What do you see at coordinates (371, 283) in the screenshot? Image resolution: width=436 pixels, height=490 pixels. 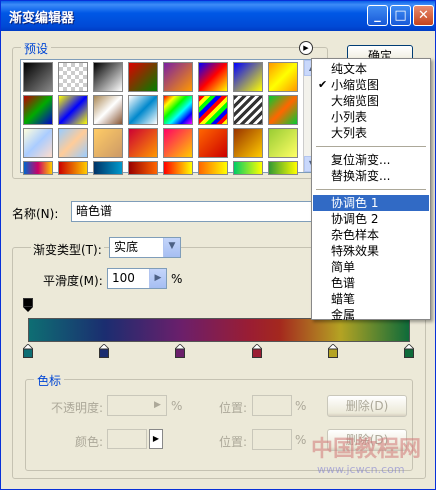 I see `menu-item: 色谱` at bounding box center [371, 283].